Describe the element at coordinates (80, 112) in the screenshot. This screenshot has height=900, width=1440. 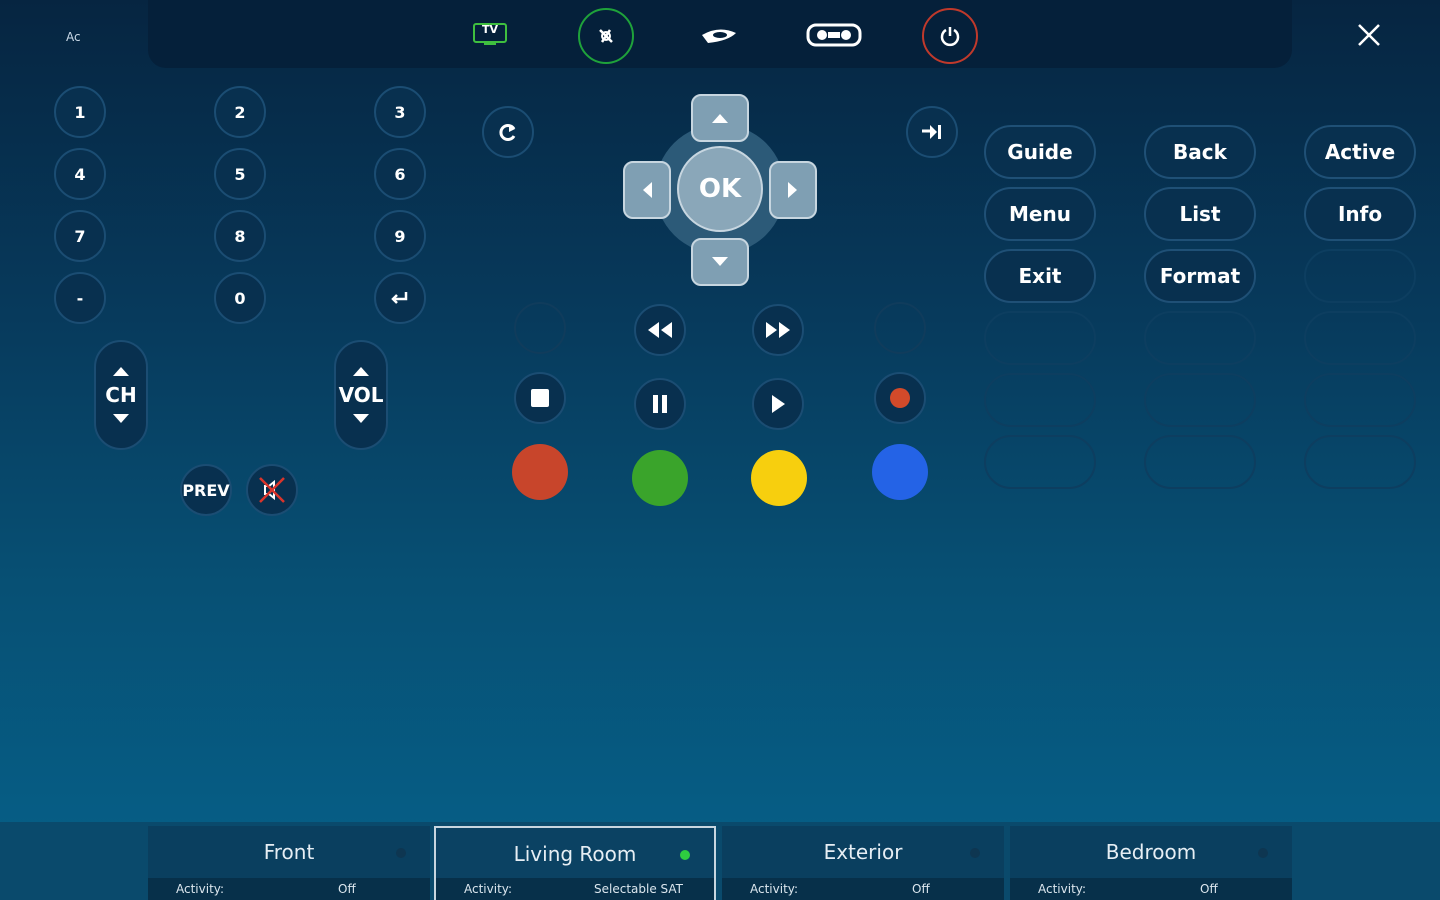
I see `numpad-1-button: 1` at that location.